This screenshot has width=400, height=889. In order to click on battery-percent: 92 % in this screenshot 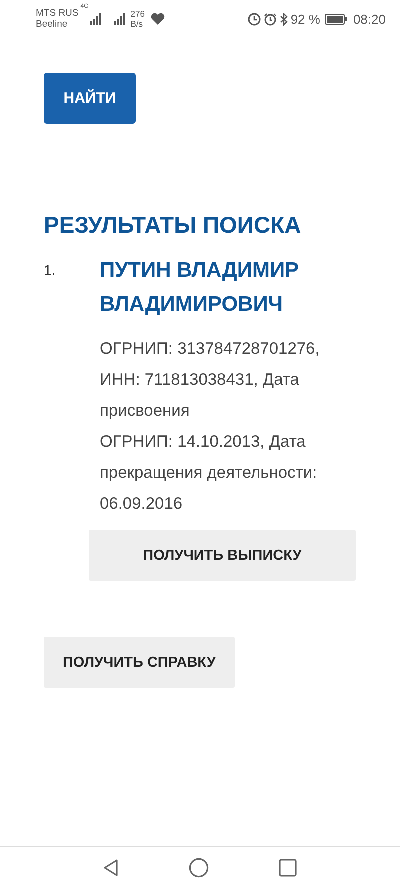, I will do `click(305, 19)`.